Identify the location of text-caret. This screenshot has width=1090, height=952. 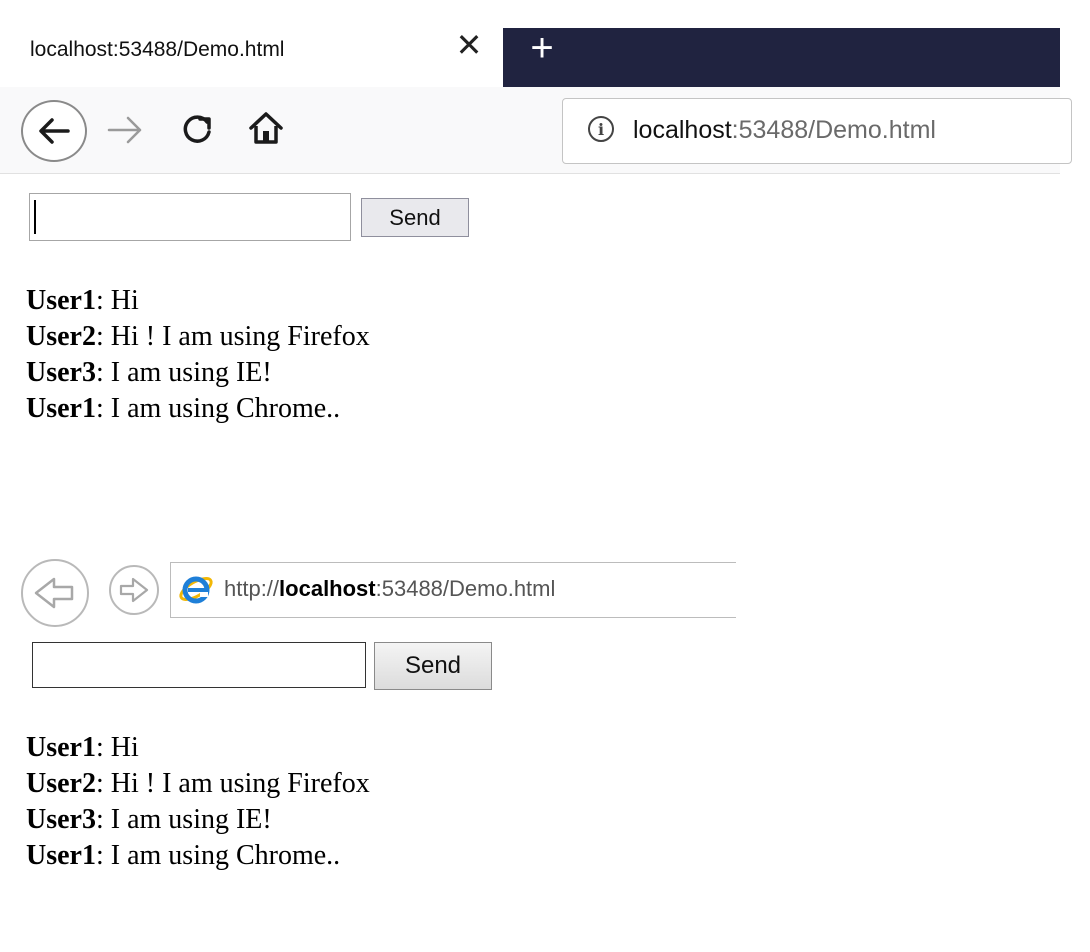
(35, 217).